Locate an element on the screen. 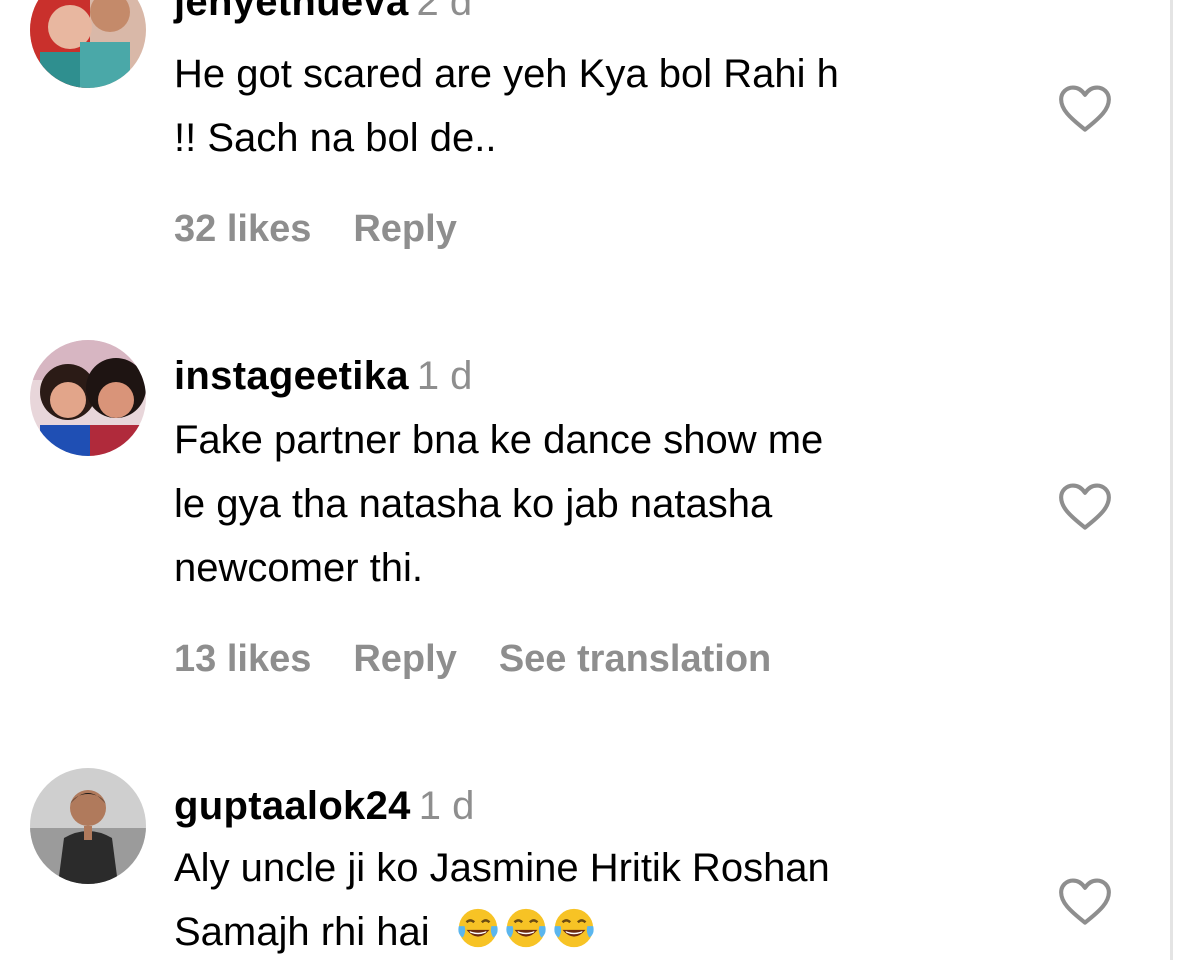 Image resolution: width=1200 pixels, height=960 pixels. comment-header: guptaalok24 1 d is located at coordinates (324, 806).